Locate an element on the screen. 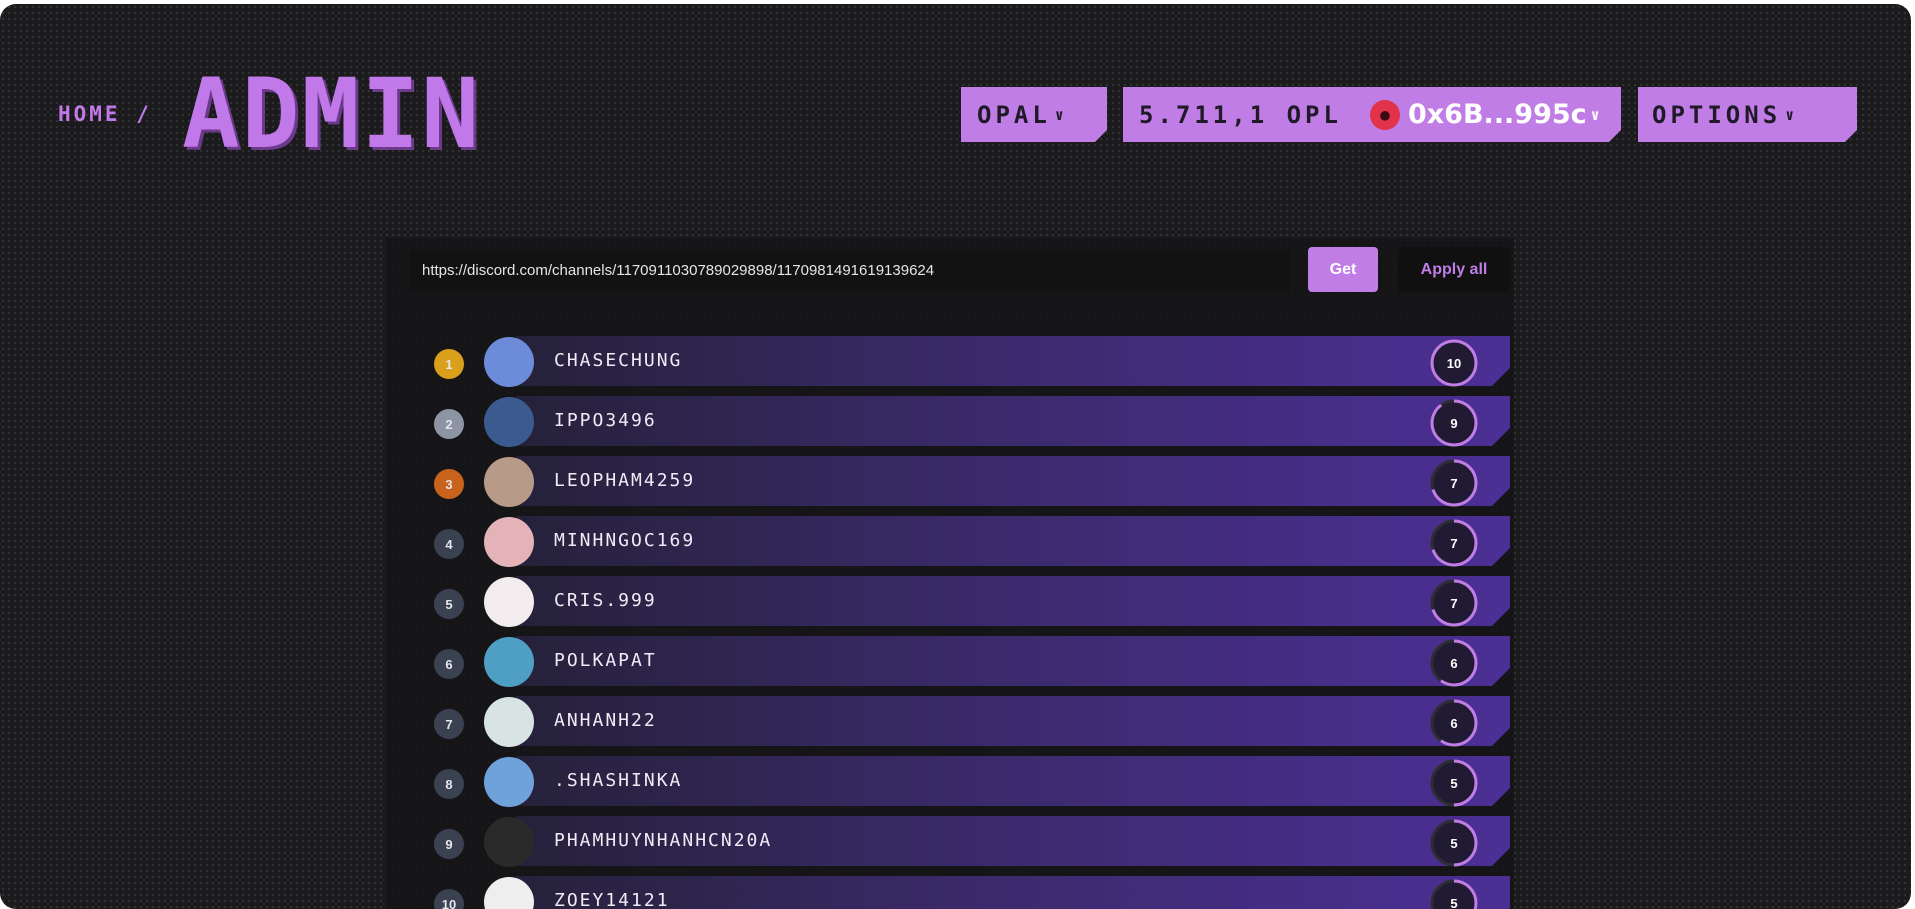 The image size is (1915, 909). get-button: Get is located at coordinates (1343, 269).